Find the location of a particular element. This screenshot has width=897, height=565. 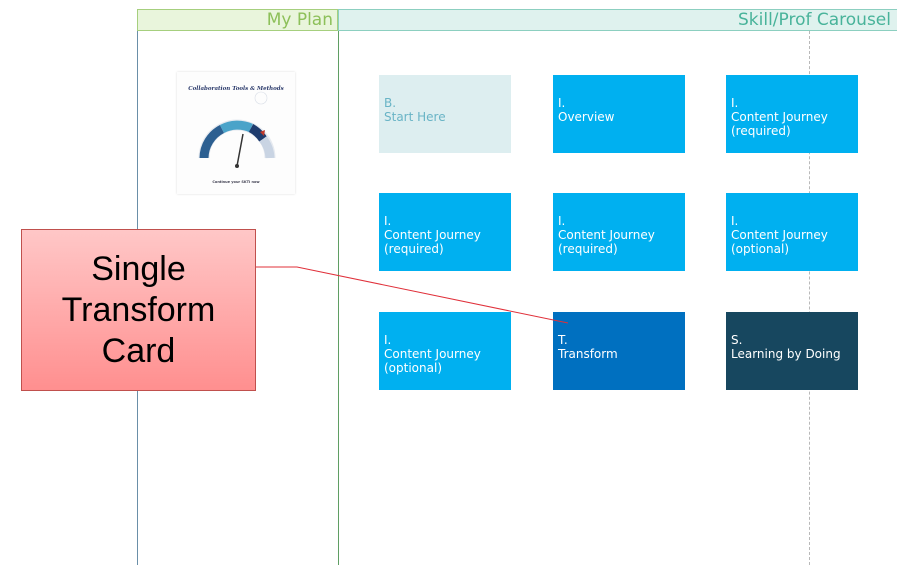

transform-callout: Single Transform Card is located at coordinates (138, 310).